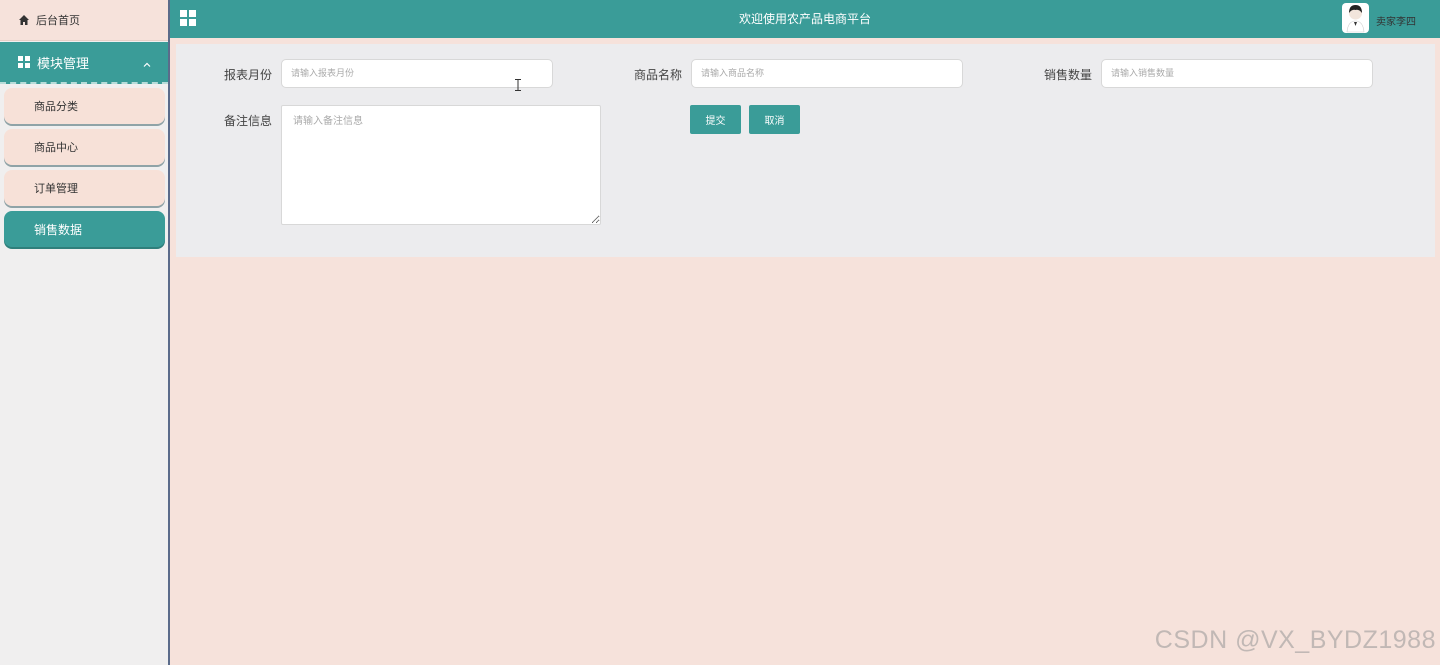  I want to click on sales-quantity-label: 销售数量, so click(1068, 75).